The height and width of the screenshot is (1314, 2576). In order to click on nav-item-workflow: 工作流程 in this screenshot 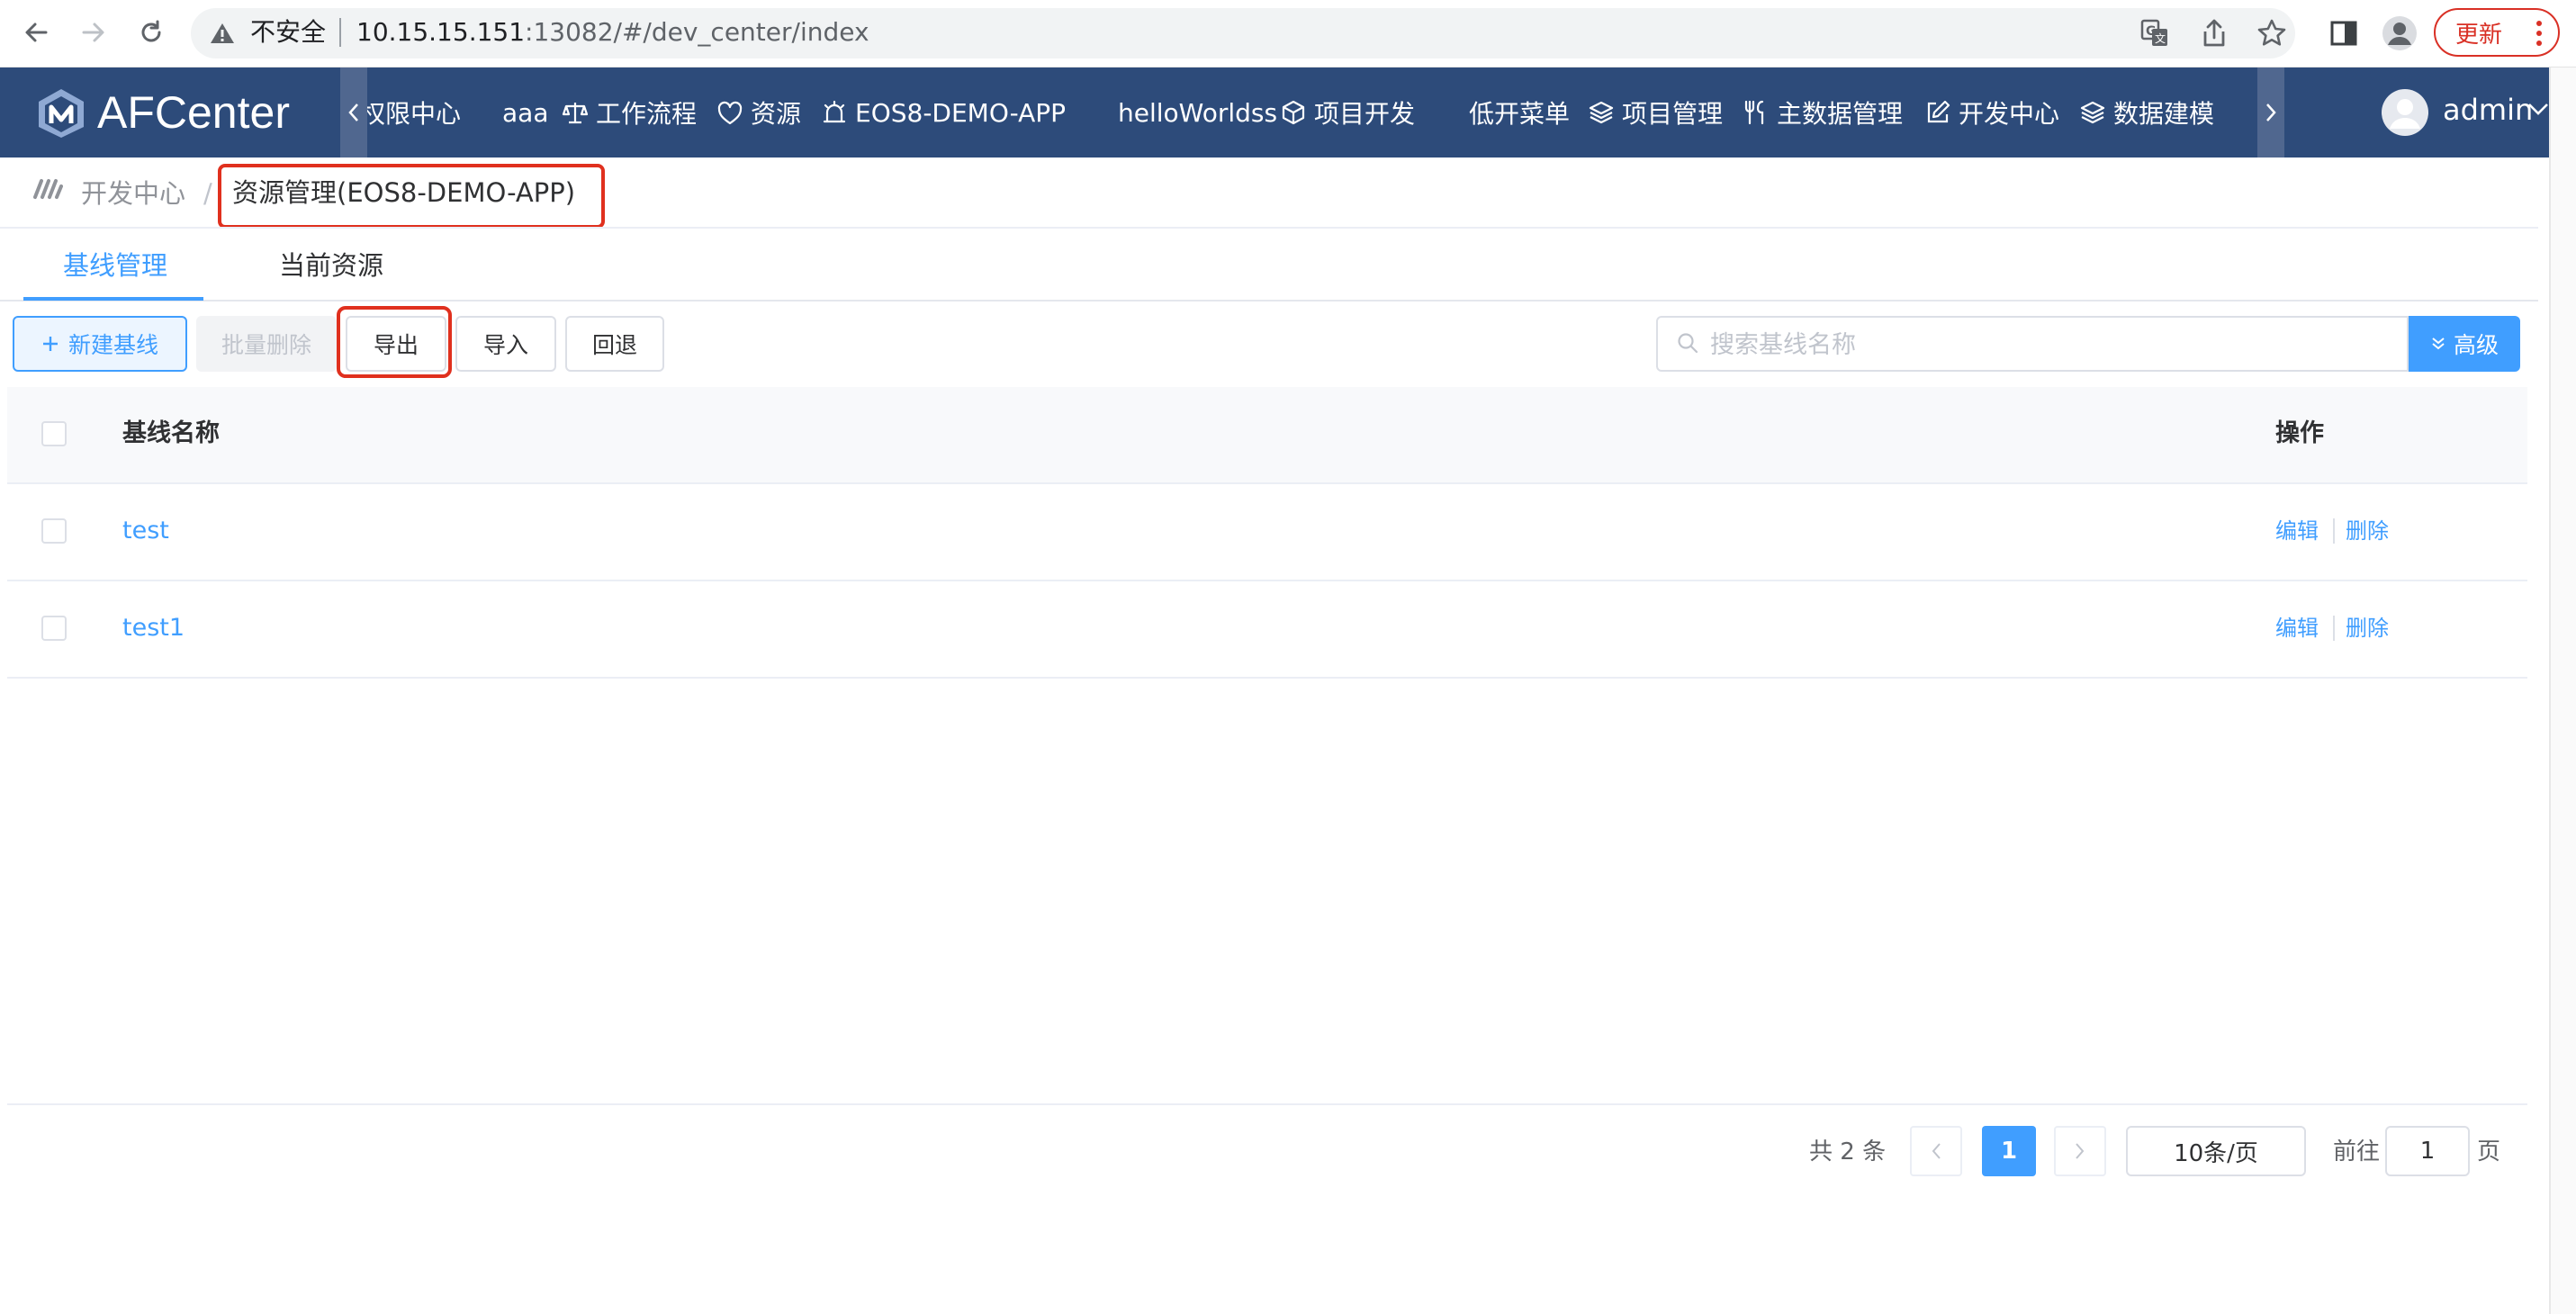, I will do `click(629, 113)`.